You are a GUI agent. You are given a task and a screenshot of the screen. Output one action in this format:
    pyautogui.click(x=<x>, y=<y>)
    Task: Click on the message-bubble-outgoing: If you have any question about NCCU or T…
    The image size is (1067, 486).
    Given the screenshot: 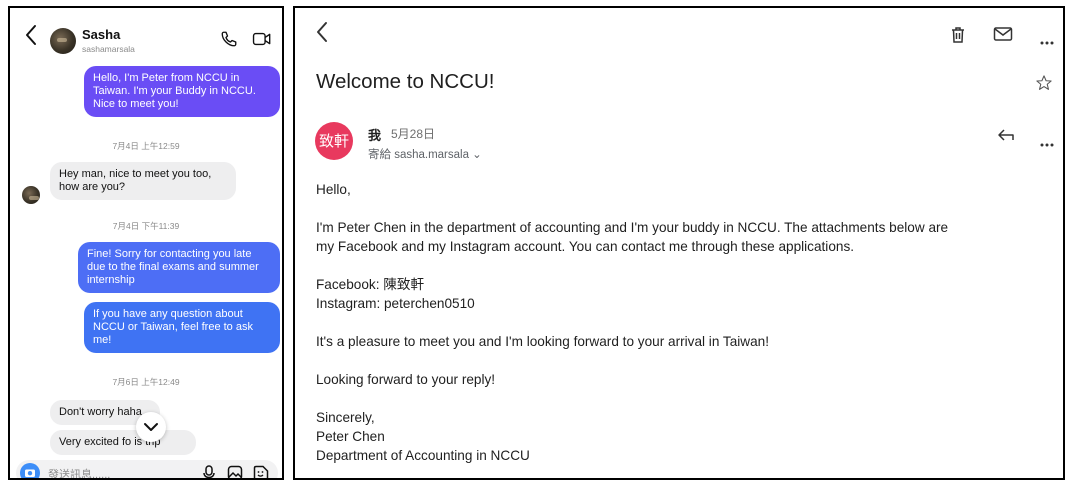 What is the action you would take?
    pyautogui.click(x=182, y=327)
    